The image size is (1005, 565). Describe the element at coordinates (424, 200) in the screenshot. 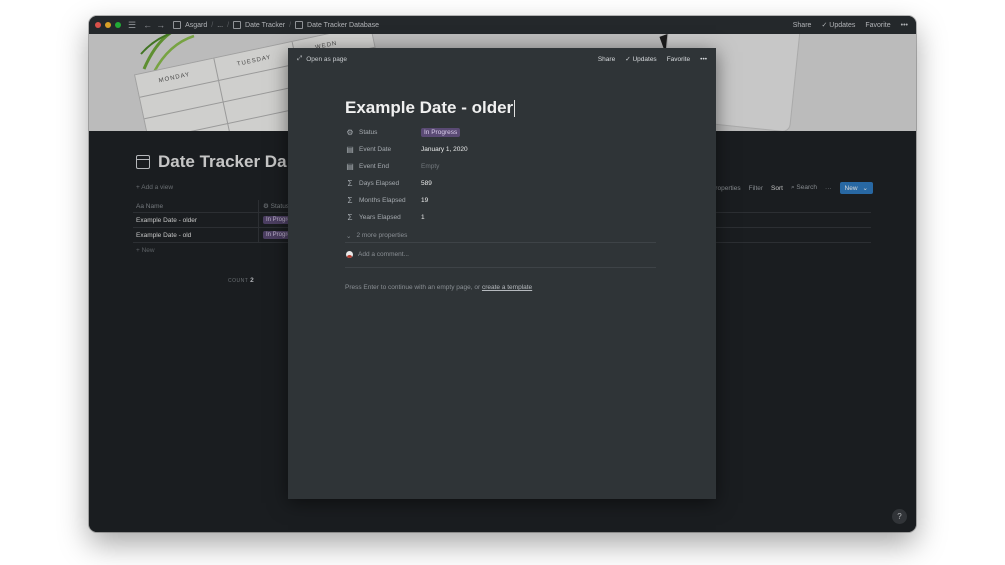

I see `property-value: 19` at that location.